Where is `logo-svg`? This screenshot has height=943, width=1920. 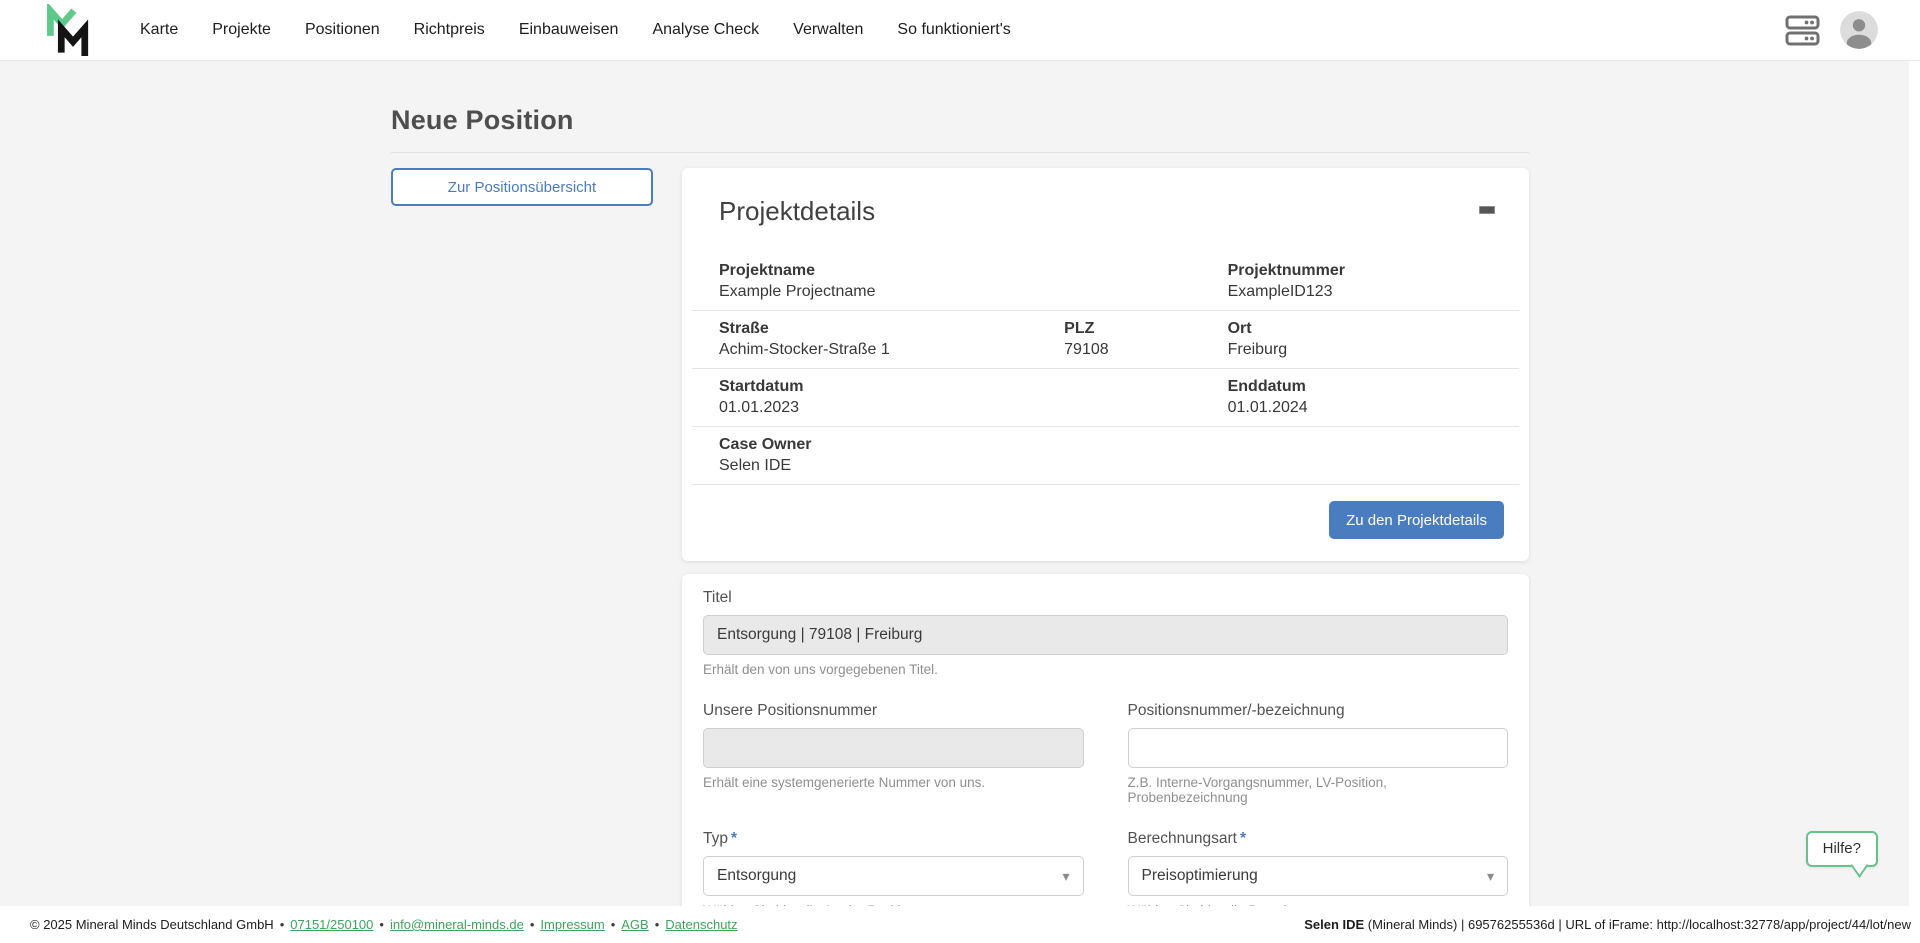 logo-svg is located at coordinates (68, 30).